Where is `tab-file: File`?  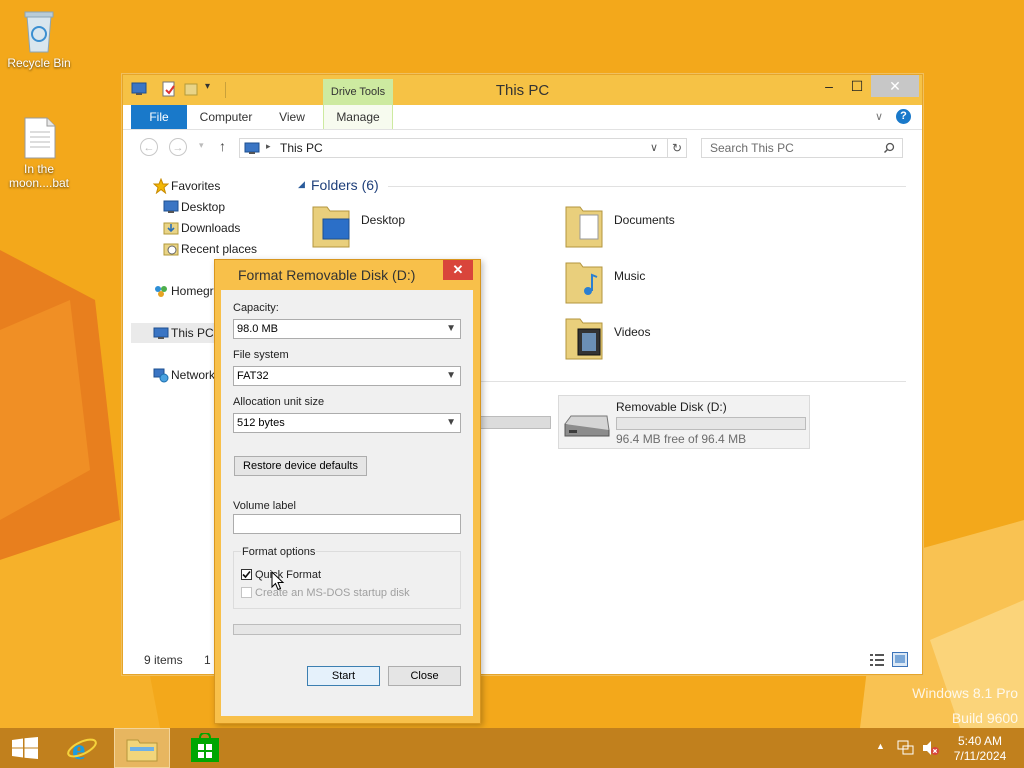 tab-file: File is located at coordinates (159, 117).